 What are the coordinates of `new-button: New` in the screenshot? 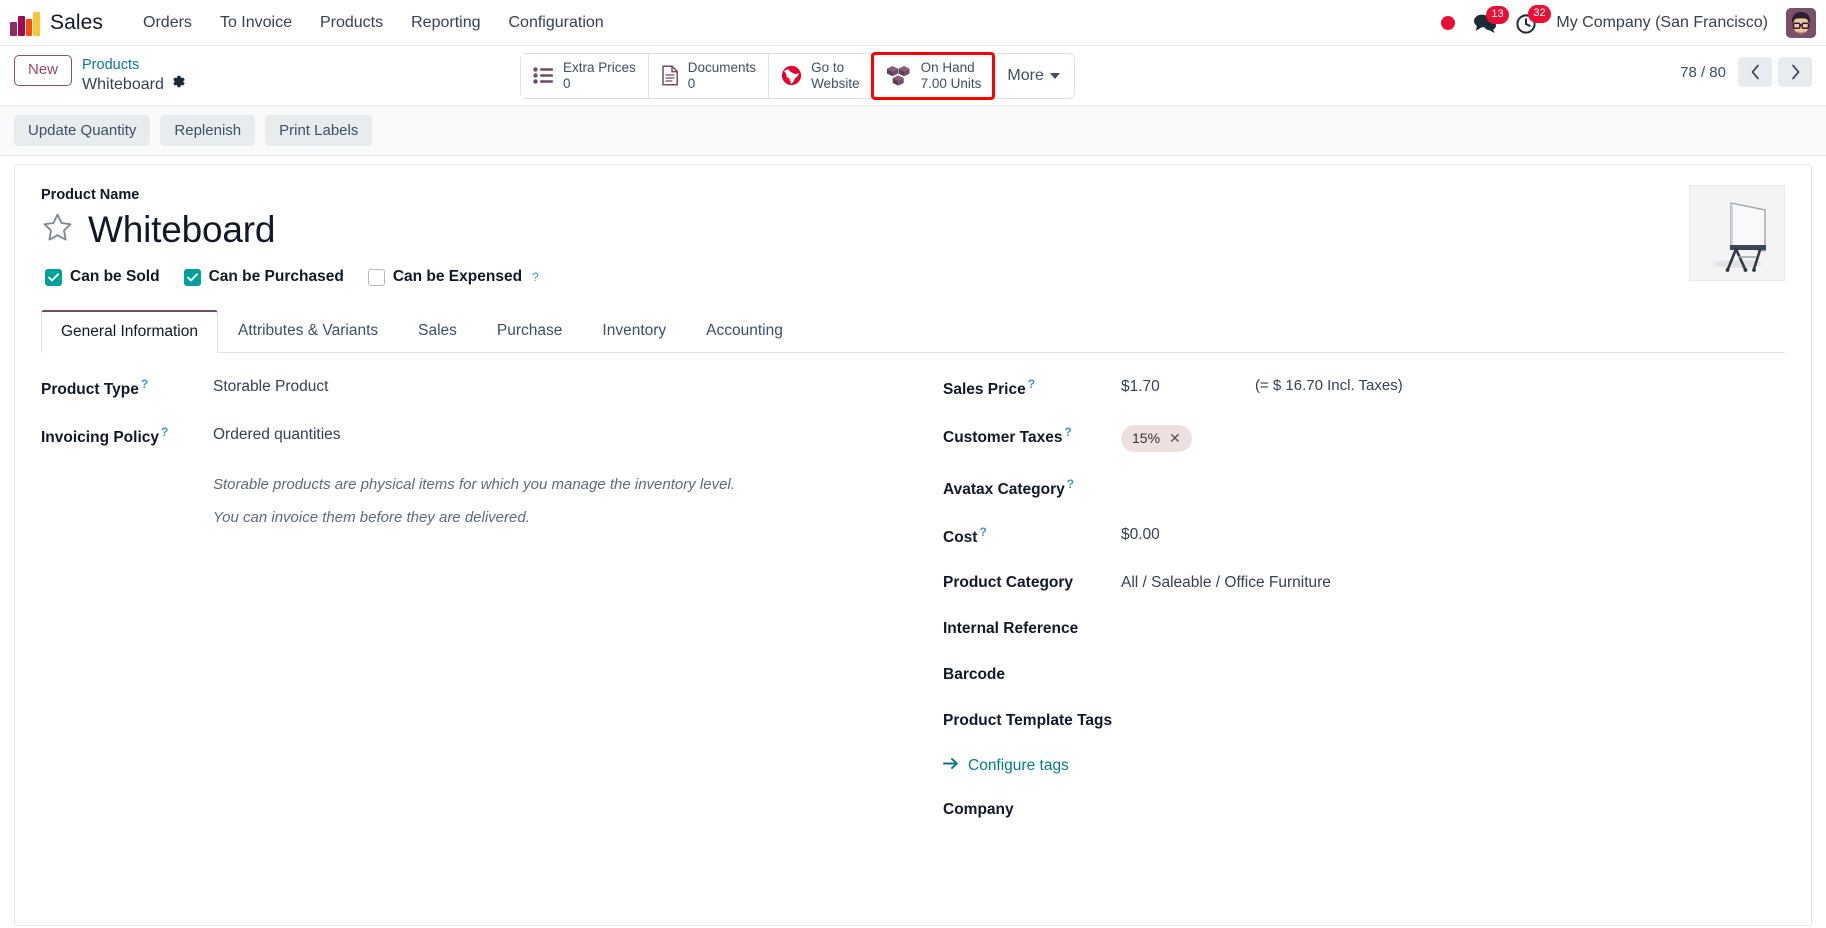 It's located at (43, 70).